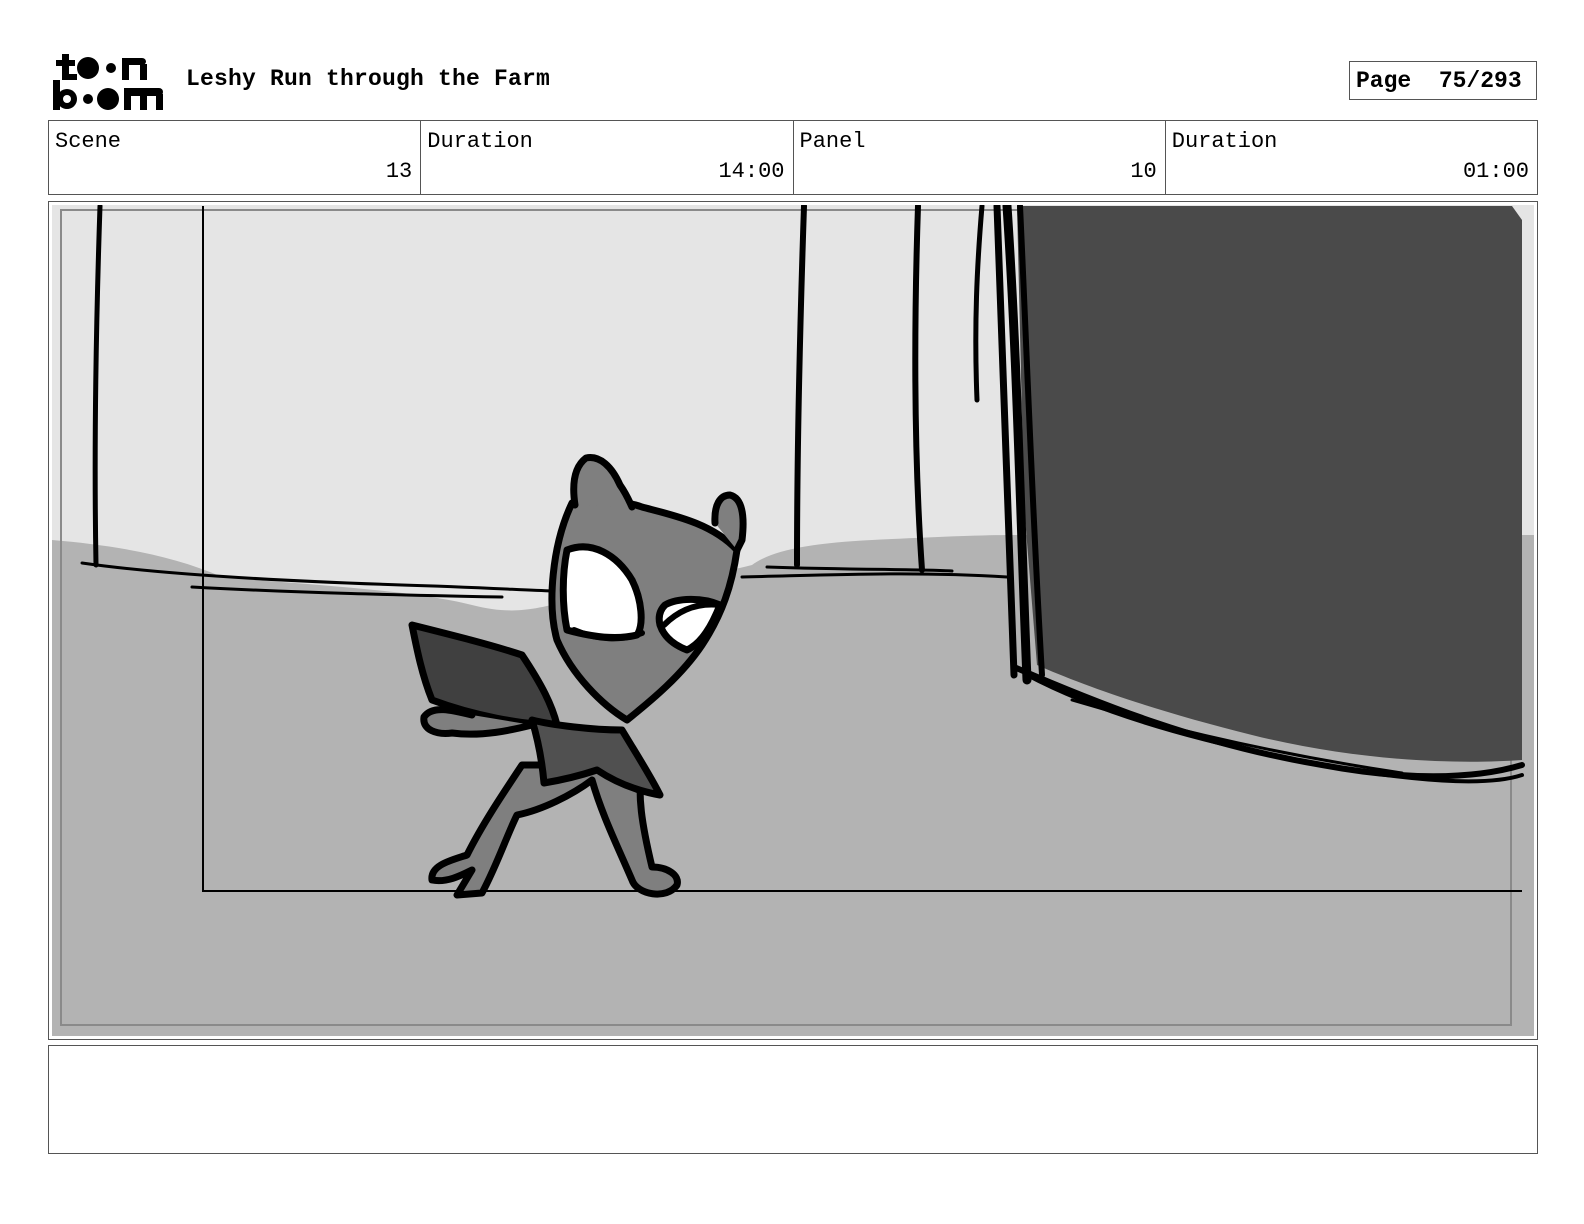 This screenshot has width=1584, height=1224. I want to click on panel-notes, so click(793, 1099).